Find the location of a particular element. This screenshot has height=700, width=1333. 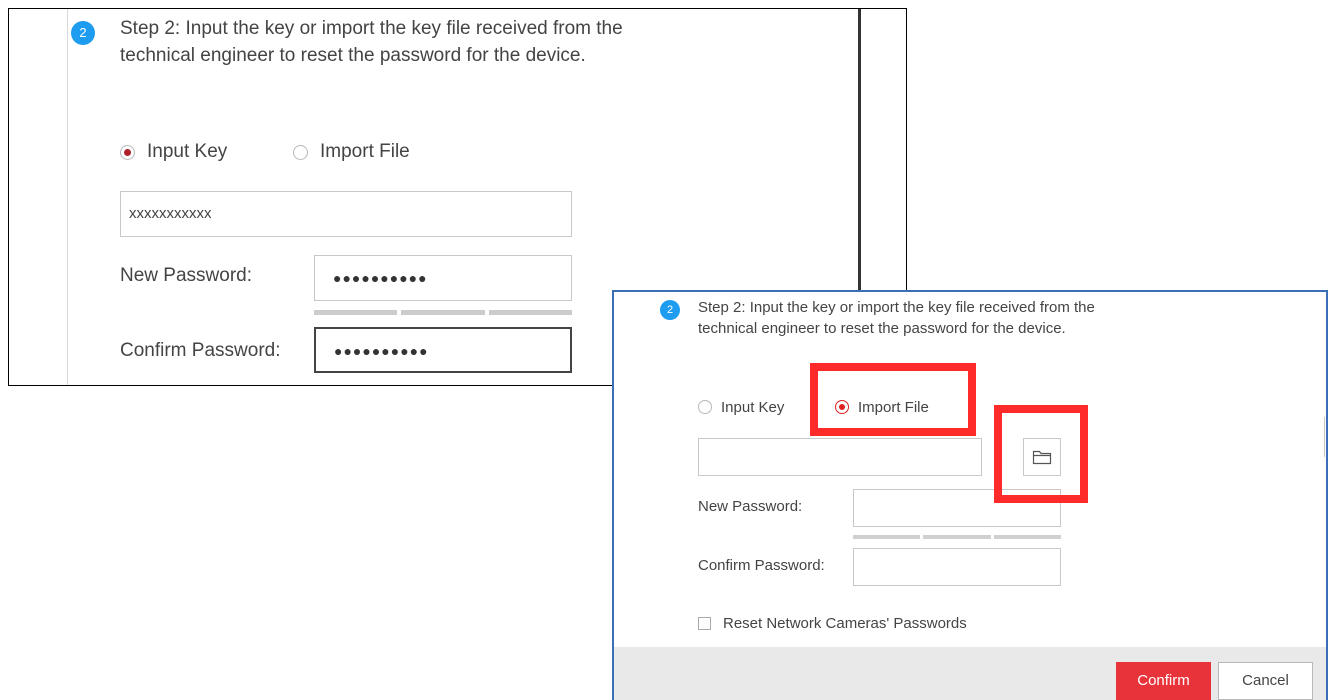

folder-icon is located at coordinates (1042, 457).